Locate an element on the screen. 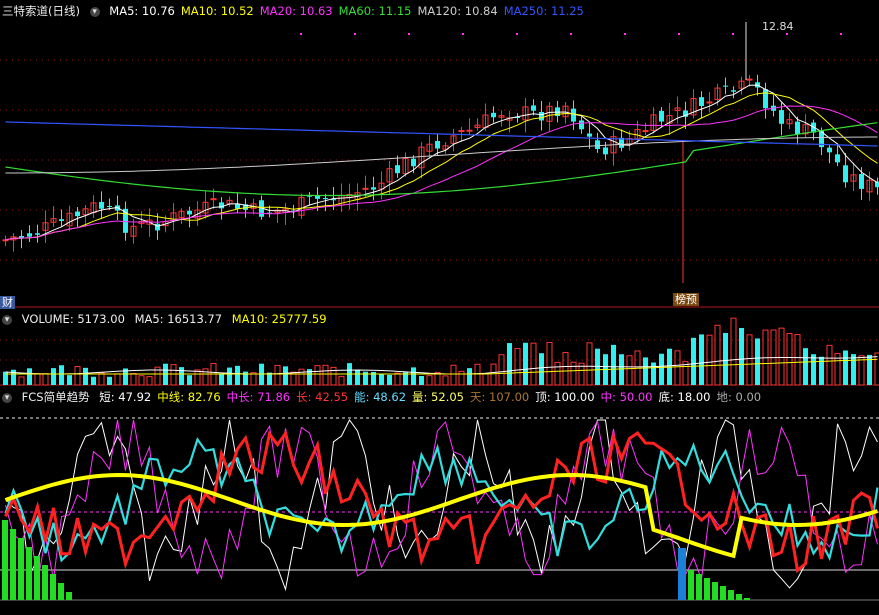 This screenshot has width=879, height=615. ma250-line is located at coordinates (441, 134).